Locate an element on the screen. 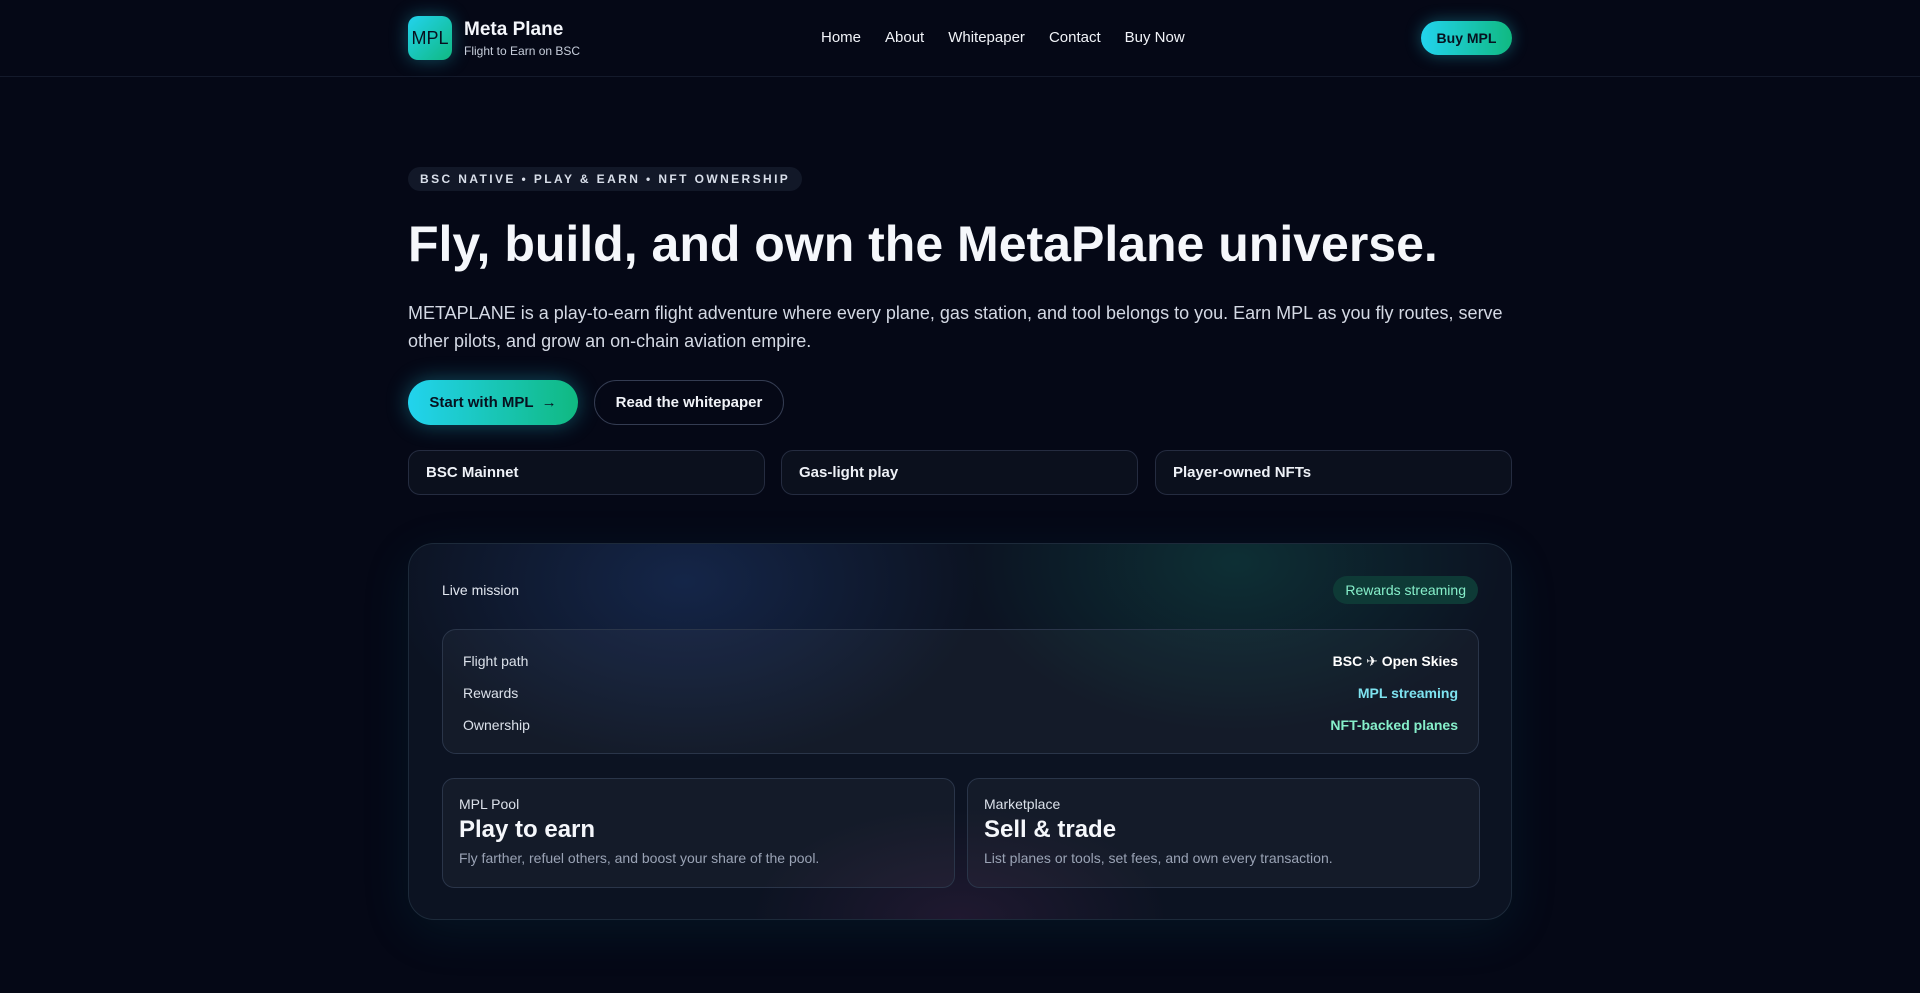 This screenshot has height=993, width=1920. detail-row: Ownership NFT-backed planes is located at coordinates (960, 725).